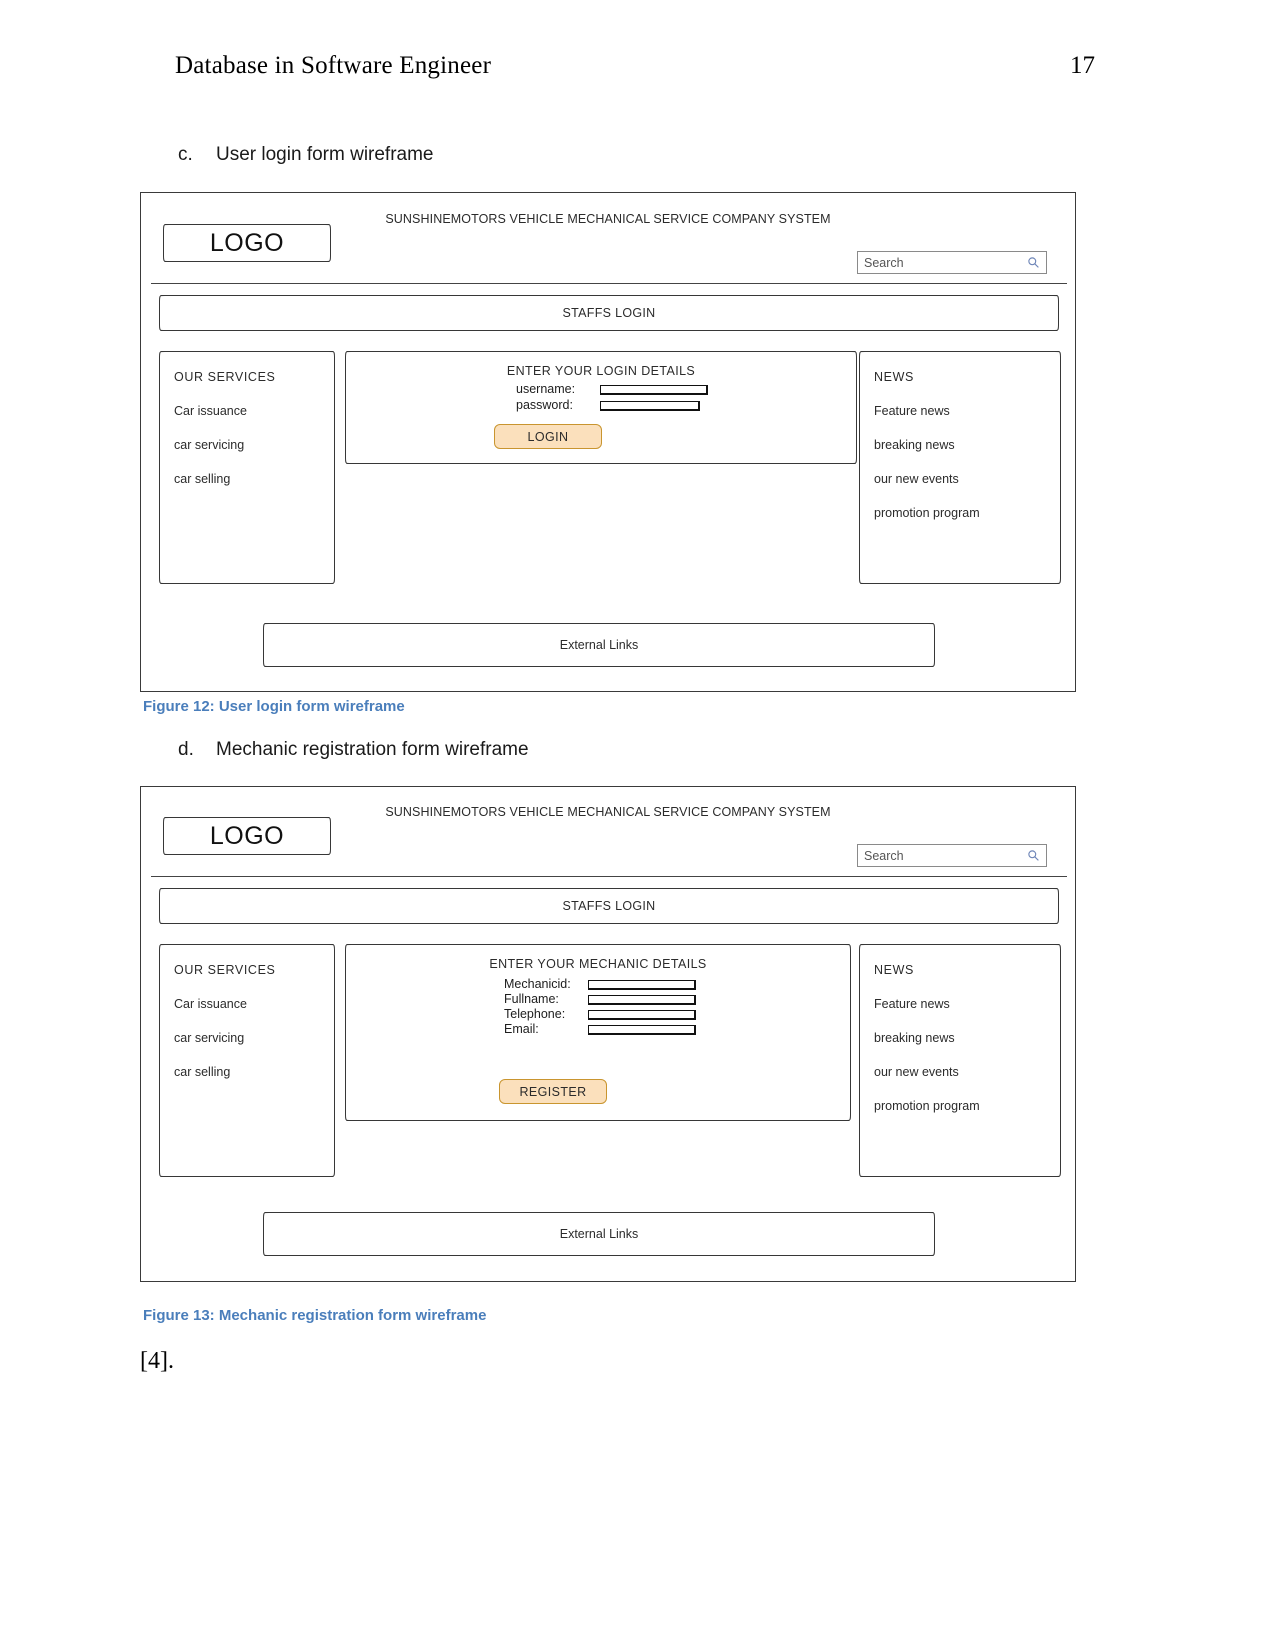  Describe the element at coordinates (642, 1014) in the screenshot. I see `telephone-input` at that location.